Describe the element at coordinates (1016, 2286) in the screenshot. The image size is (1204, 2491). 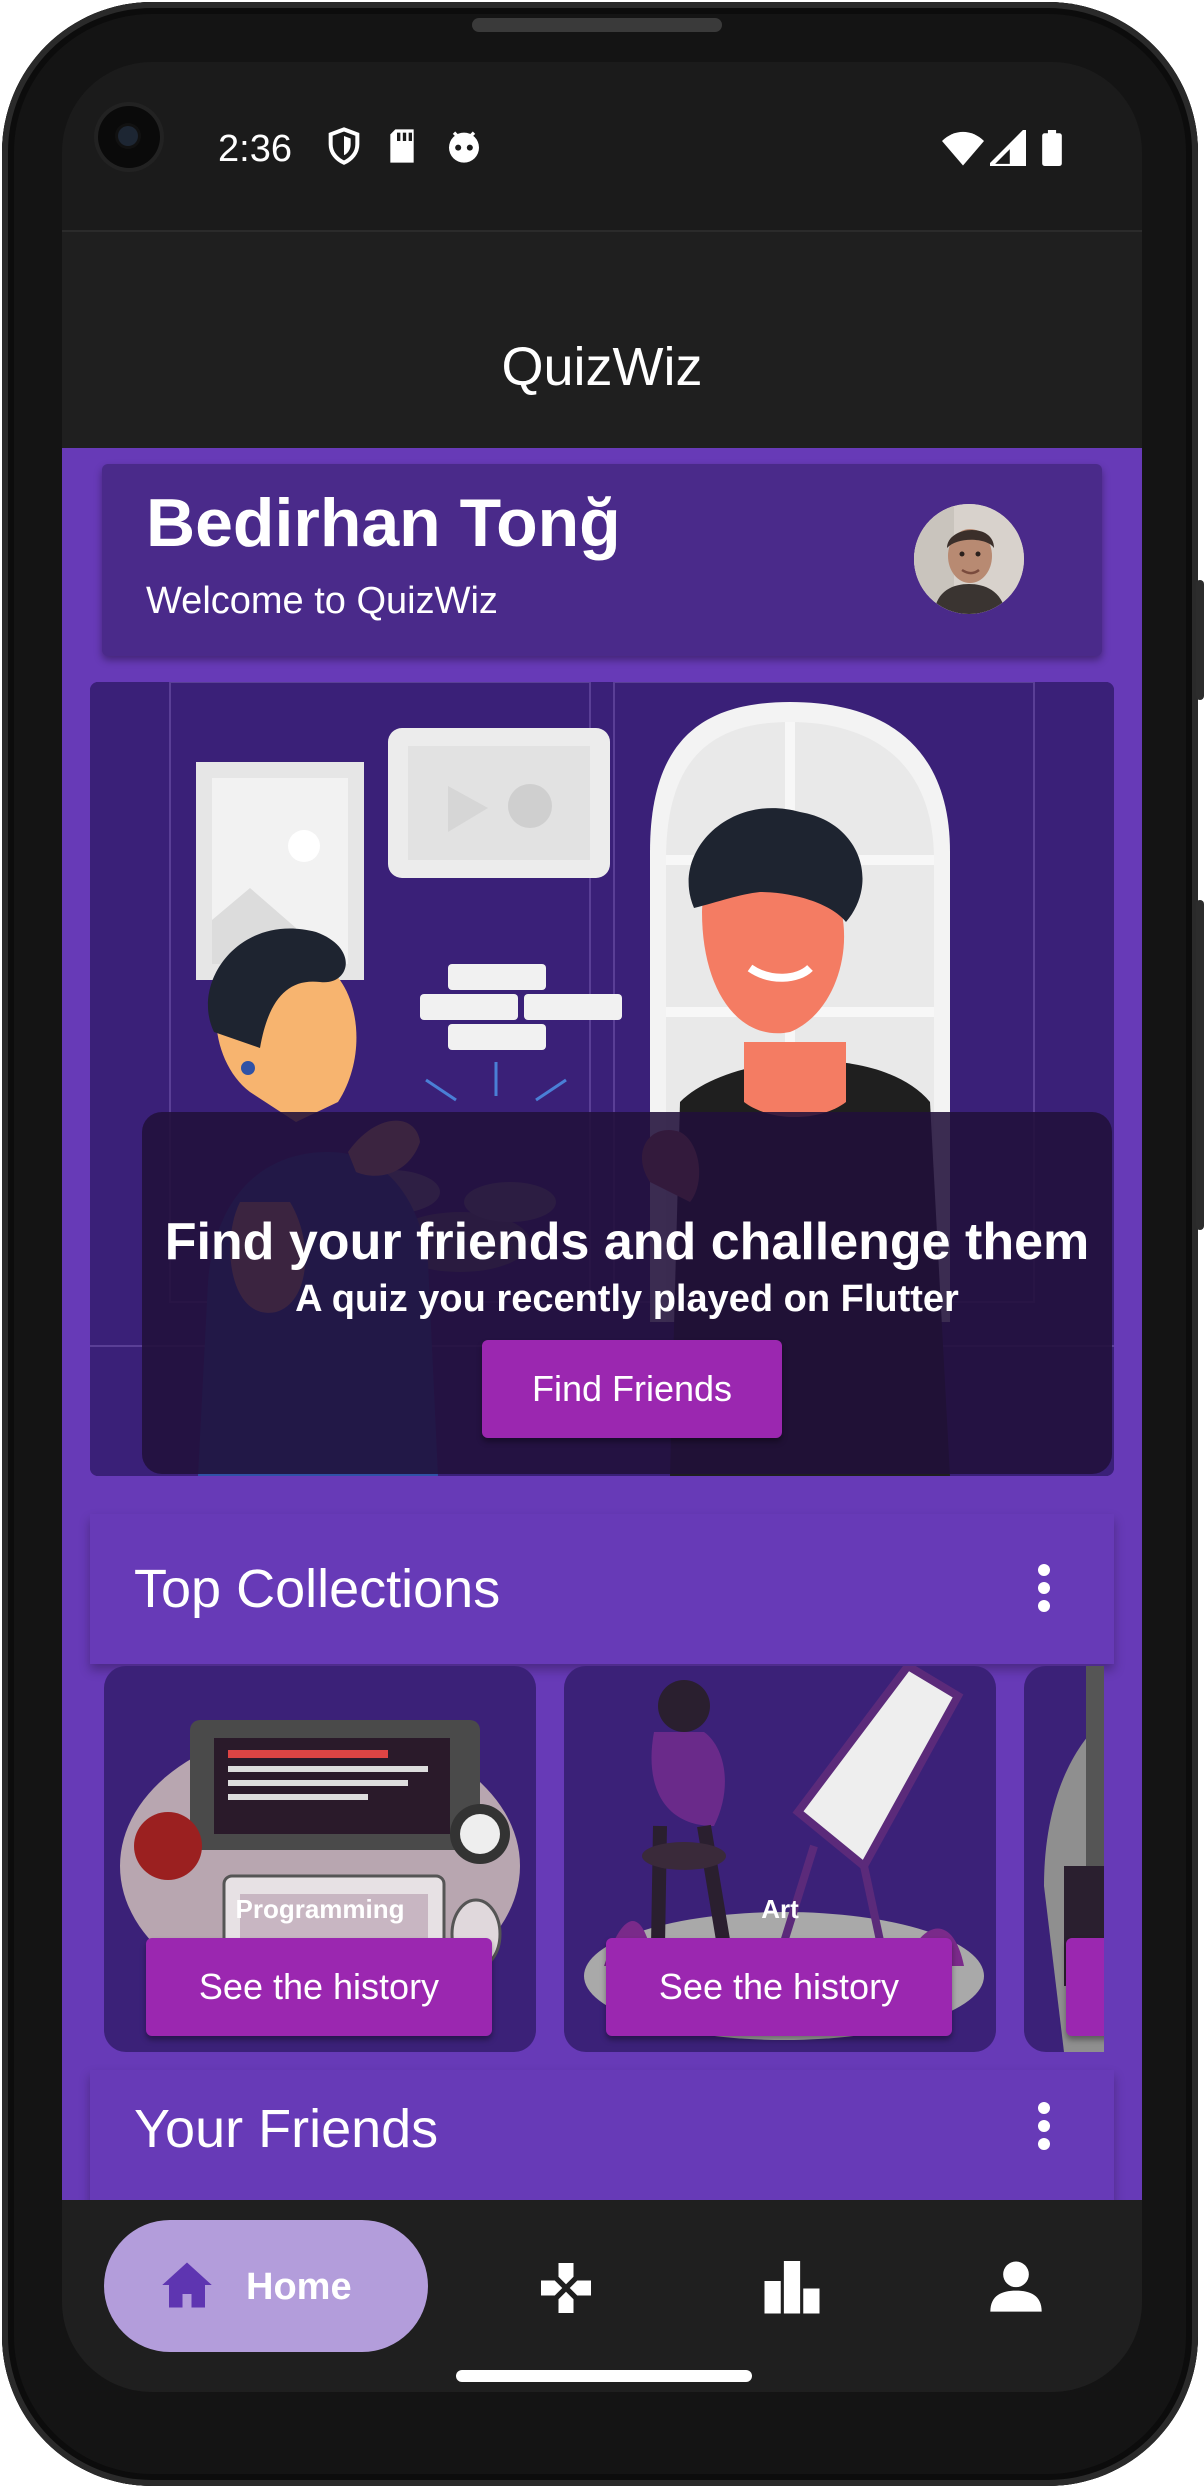
I see `person-icon` at that location.